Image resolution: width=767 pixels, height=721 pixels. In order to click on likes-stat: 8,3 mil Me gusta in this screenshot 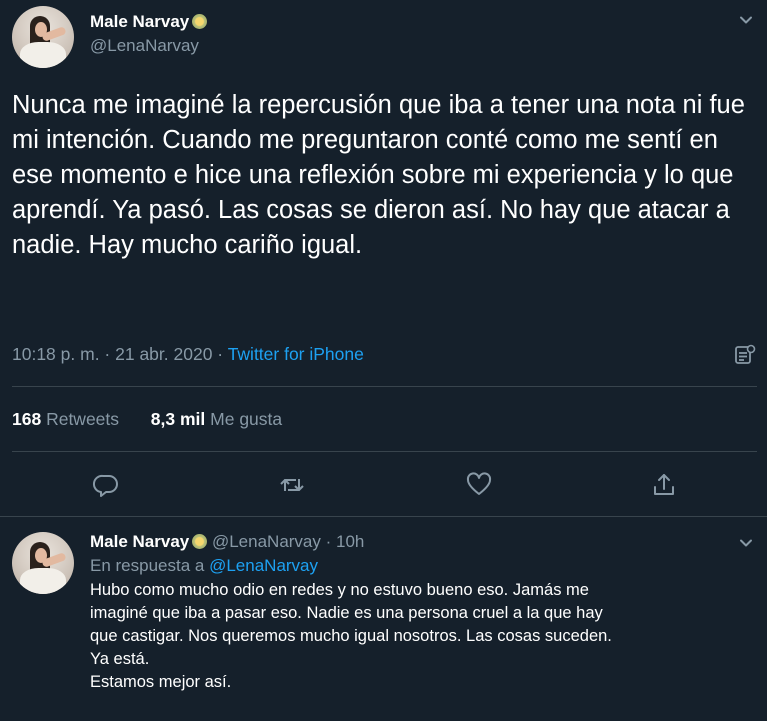, I will do `click(216, 419)`.